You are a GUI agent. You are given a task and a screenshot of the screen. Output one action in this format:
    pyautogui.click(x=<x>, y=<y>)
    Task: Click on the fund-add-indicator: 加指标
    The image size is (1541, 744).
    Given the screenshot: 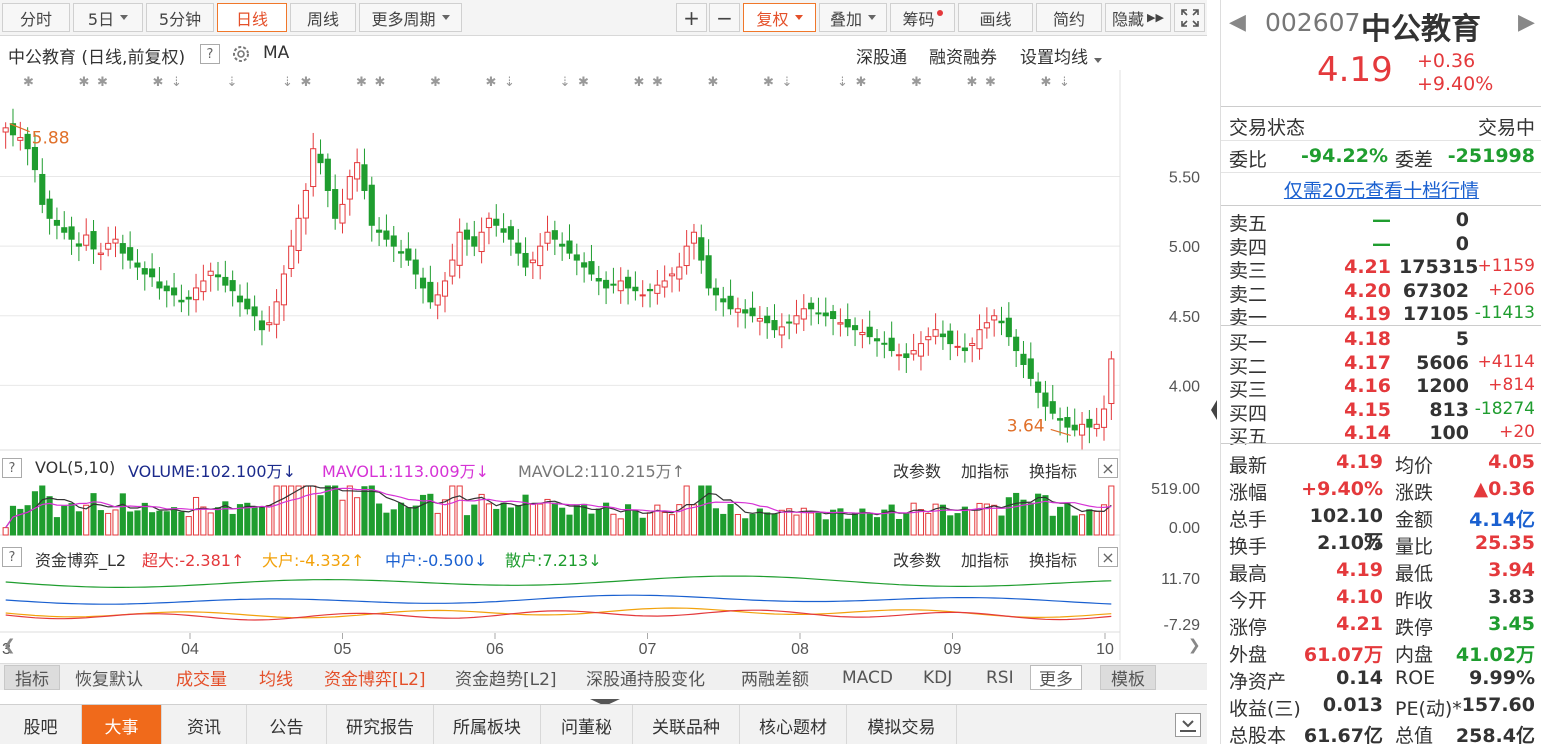 What is the action you would take?
    pyautogui.click(x=985, y=559)
    